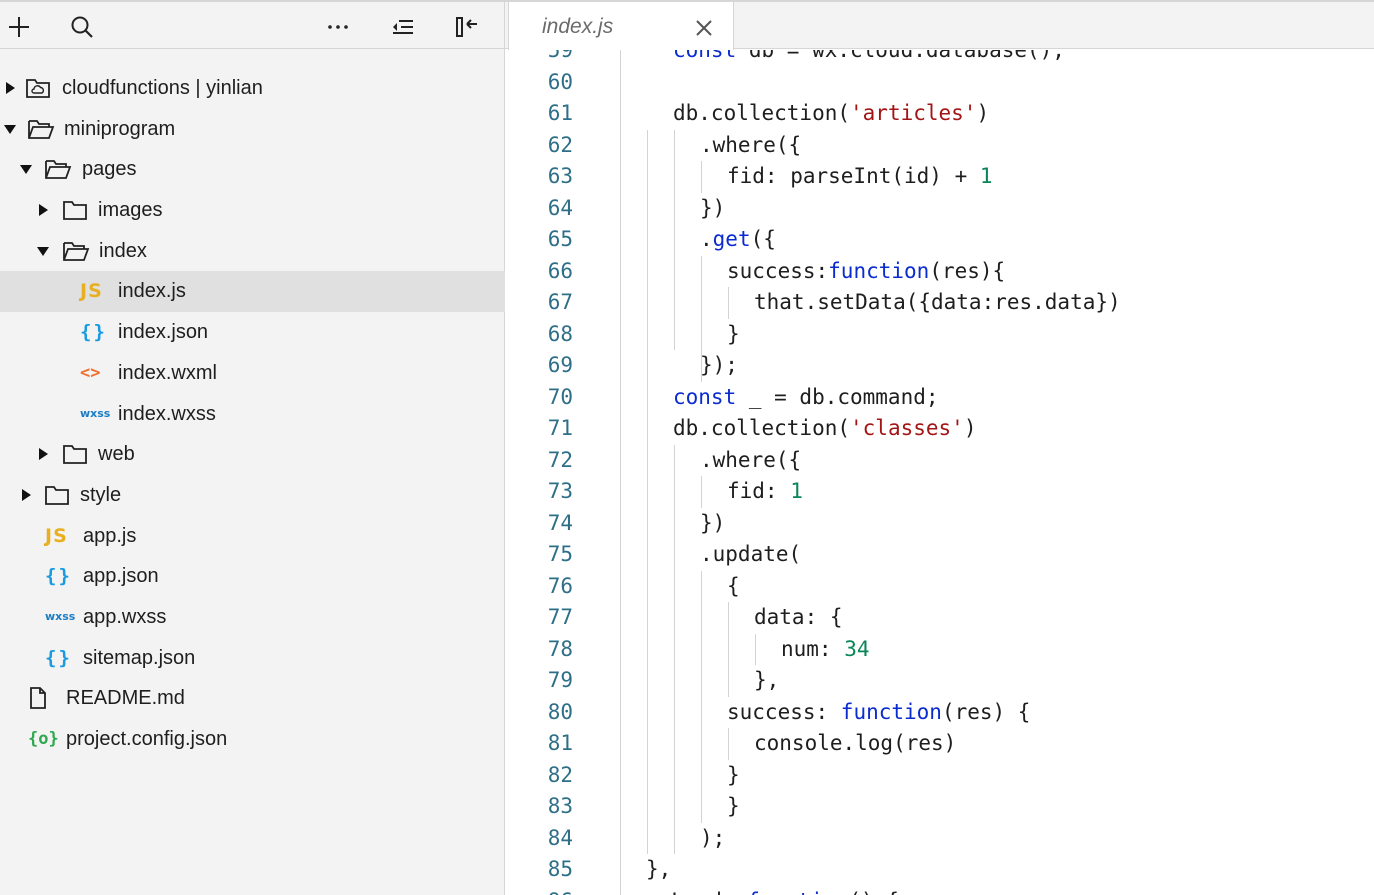  What do you see at coordinates (939, 681) in the screenshot?
I see `code-line: 79},` at bounding box center [939, 681].